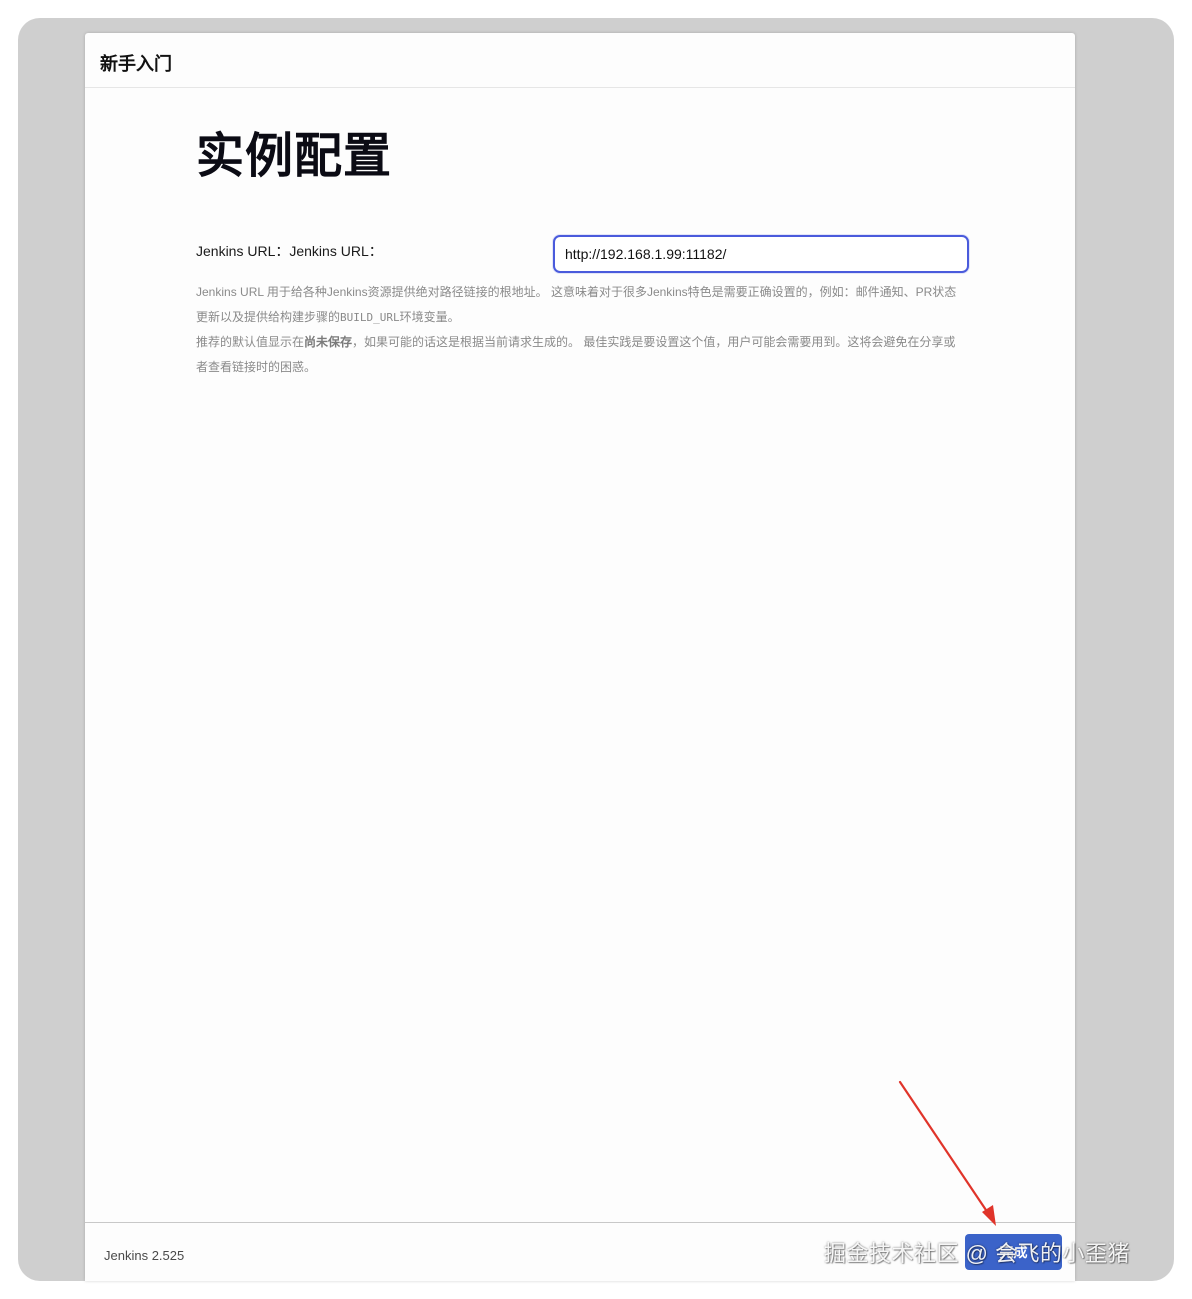 Image resolution: width=1192 pixels, height=1299 pixels. I want to click on jenkins-url-input, so click(761, 254).